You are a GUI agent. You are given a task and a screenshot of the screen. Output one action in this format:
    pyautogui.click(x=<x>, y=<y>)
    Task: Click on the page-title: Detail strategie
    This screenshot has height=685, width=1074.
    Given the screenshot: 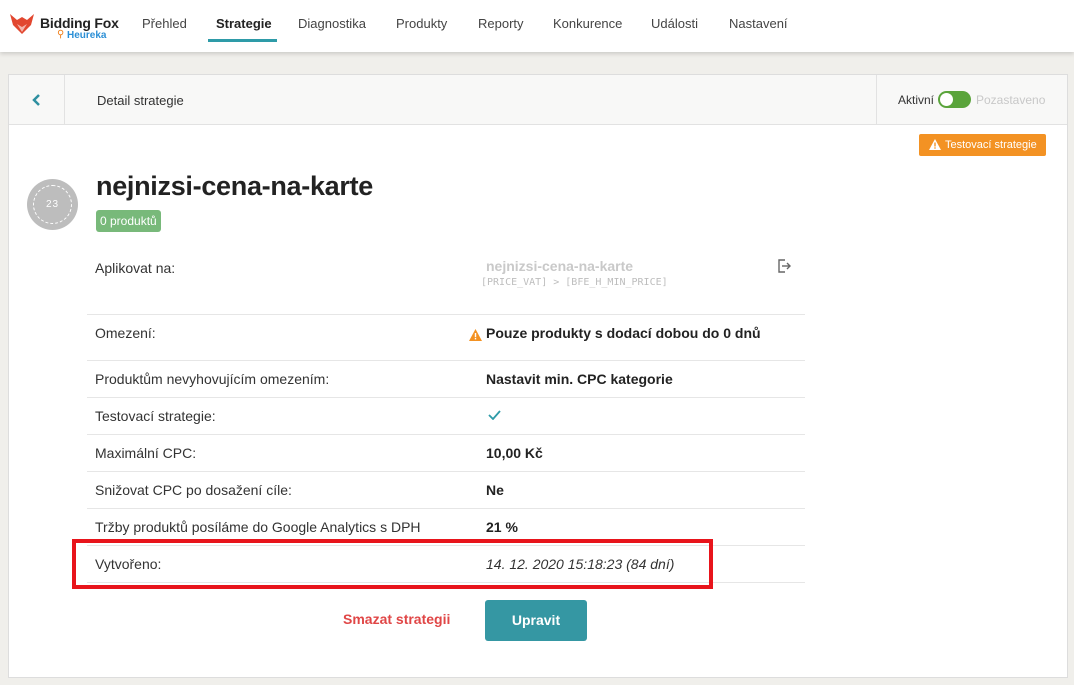 What is the action you would take?
    pyautogui.click(x=140, y=100)
    